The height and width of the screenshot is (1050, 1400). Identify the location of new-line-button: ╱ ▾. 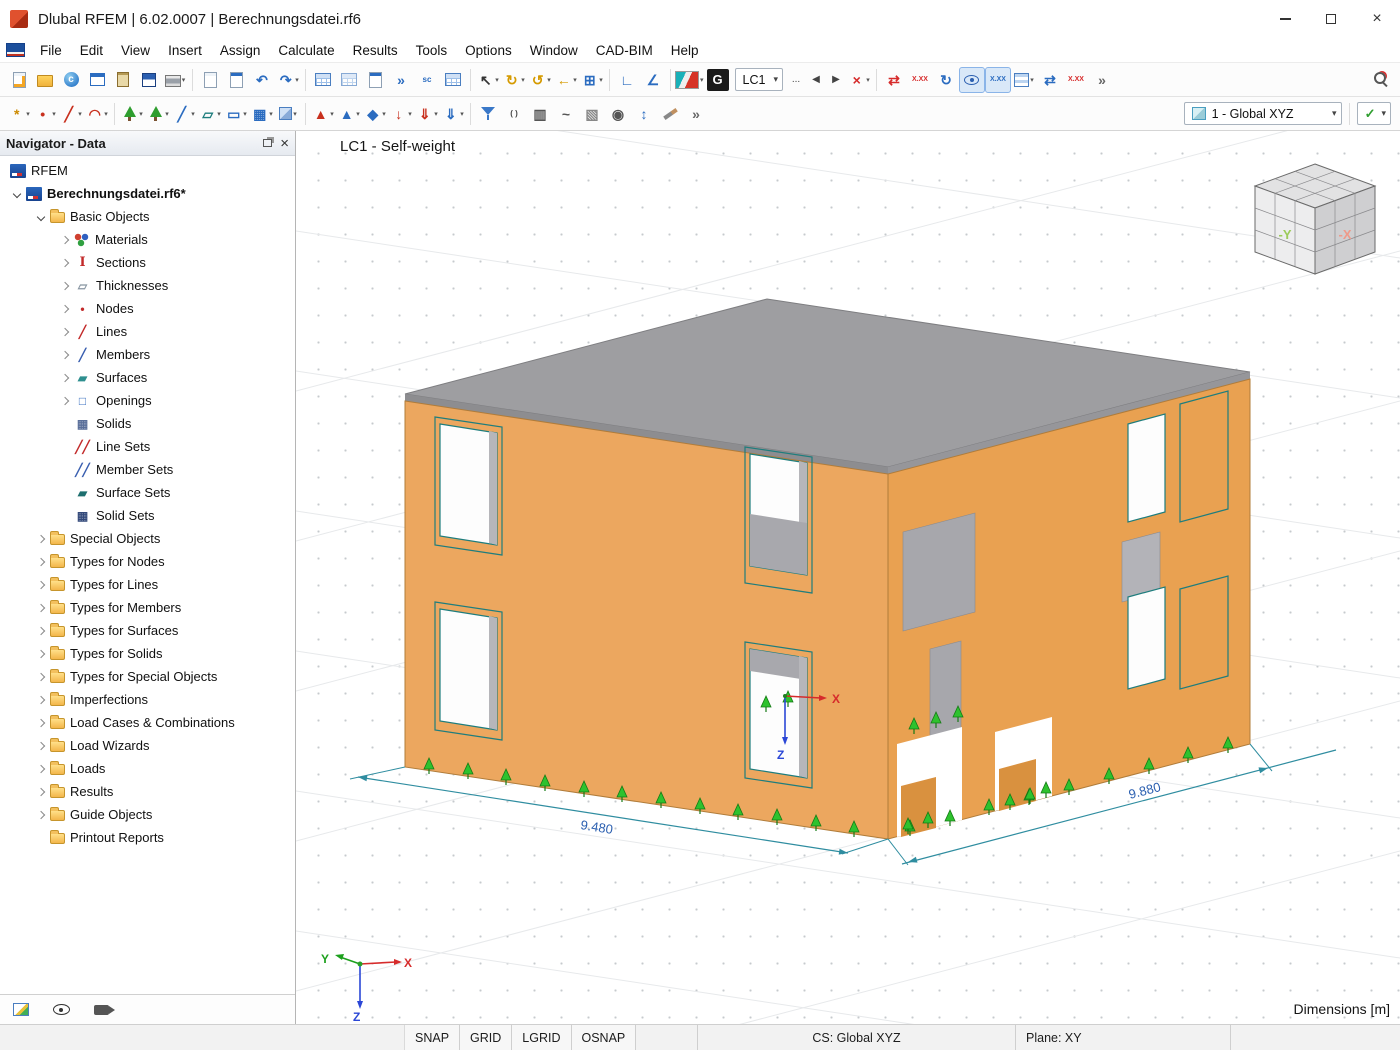
(71, 114).